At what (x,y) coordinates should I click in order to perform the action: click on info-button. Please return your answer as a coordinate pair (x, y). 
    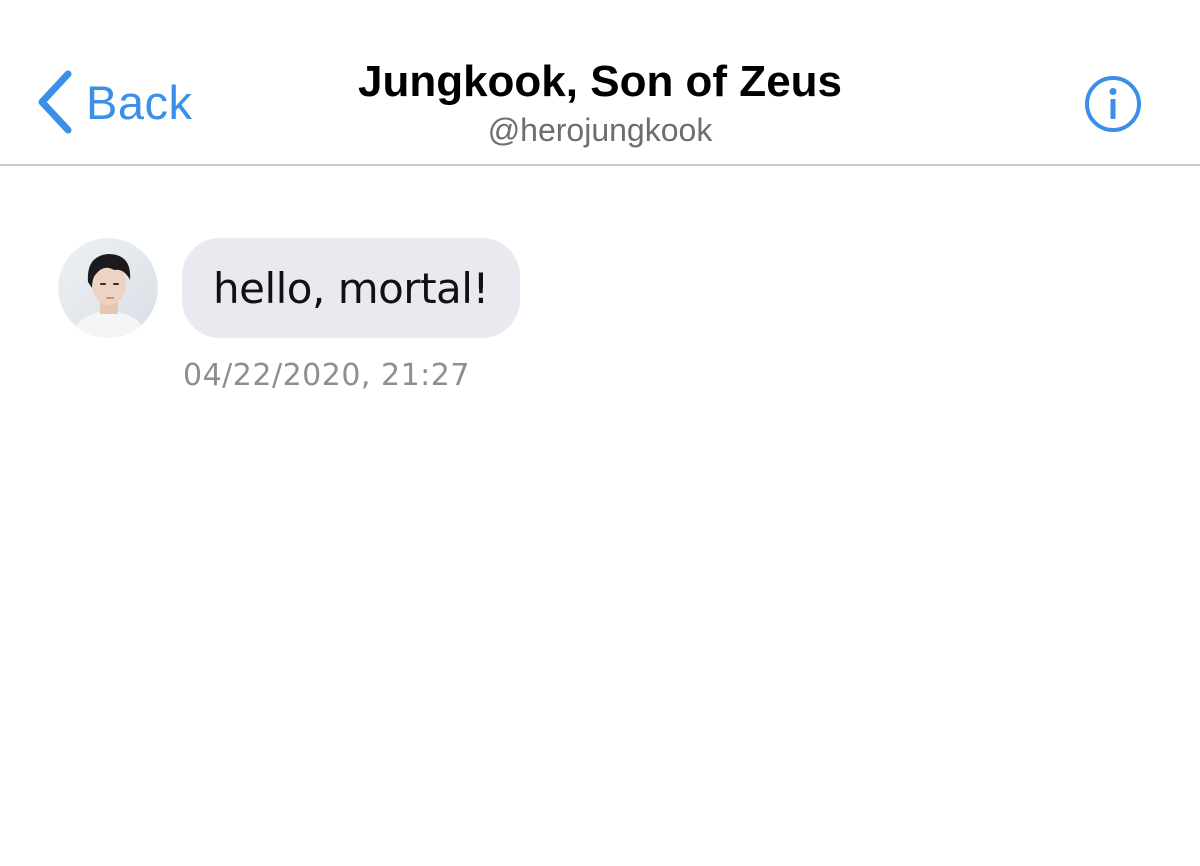
    Looking at the image, I should click on (1113, 104).